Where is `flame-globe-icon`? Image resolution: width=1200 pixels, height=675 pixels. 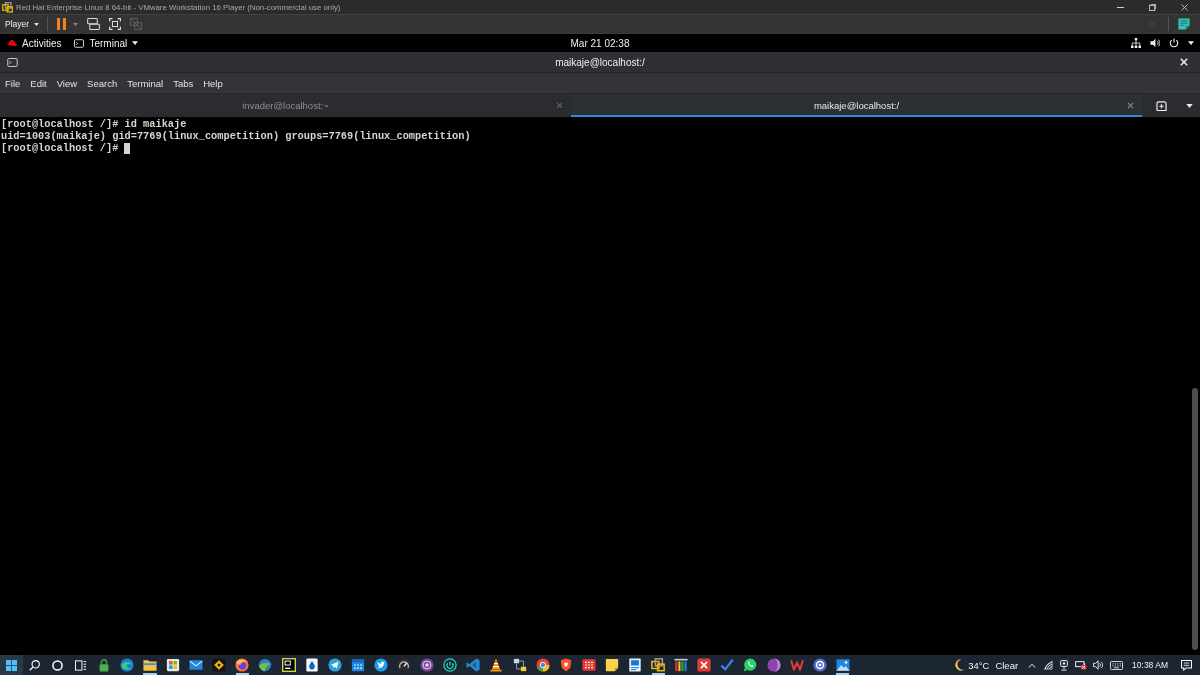 flame-globe-icon is located at coordinates (242, 665).